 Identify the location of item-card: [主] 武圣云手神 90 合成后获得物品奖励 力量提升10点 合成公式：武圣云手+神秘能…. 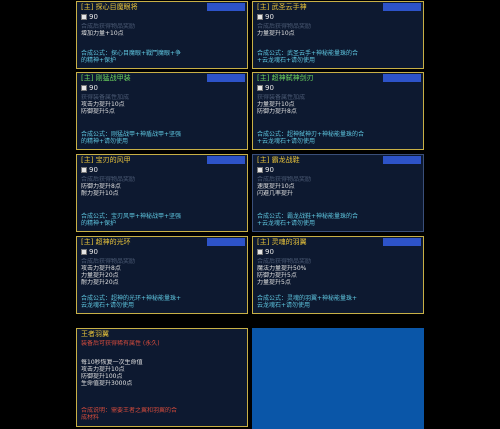
(338, 35).